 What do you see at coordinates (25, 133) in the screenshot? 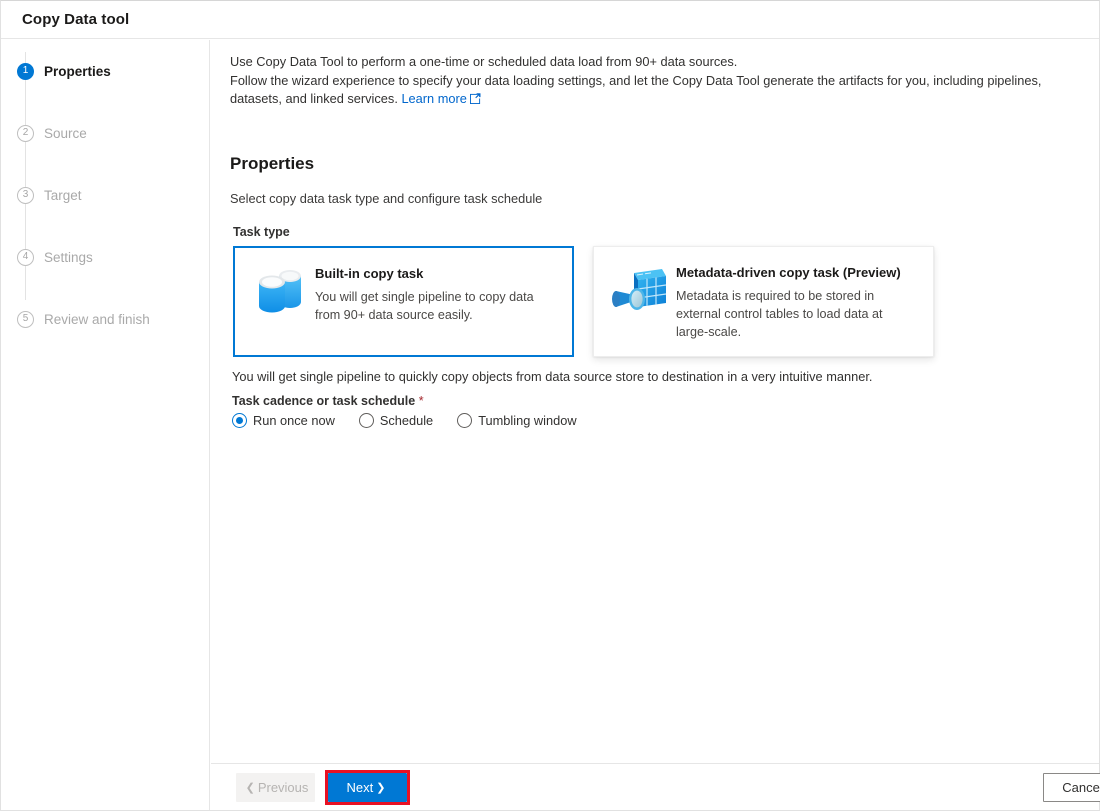
I see `step-number-badge: 2` at bounding box center [25, 133].